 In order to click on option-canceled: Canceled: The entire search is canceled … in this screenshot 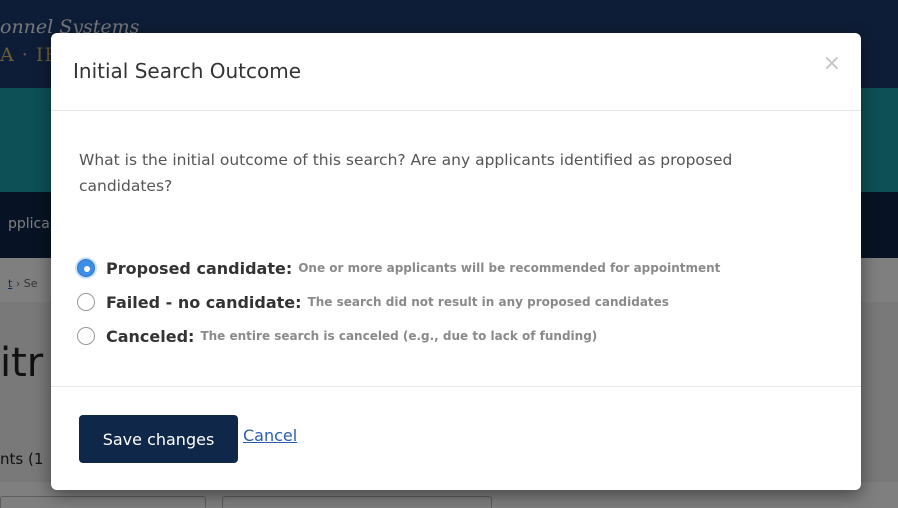, I will do `click(398, 336)`.